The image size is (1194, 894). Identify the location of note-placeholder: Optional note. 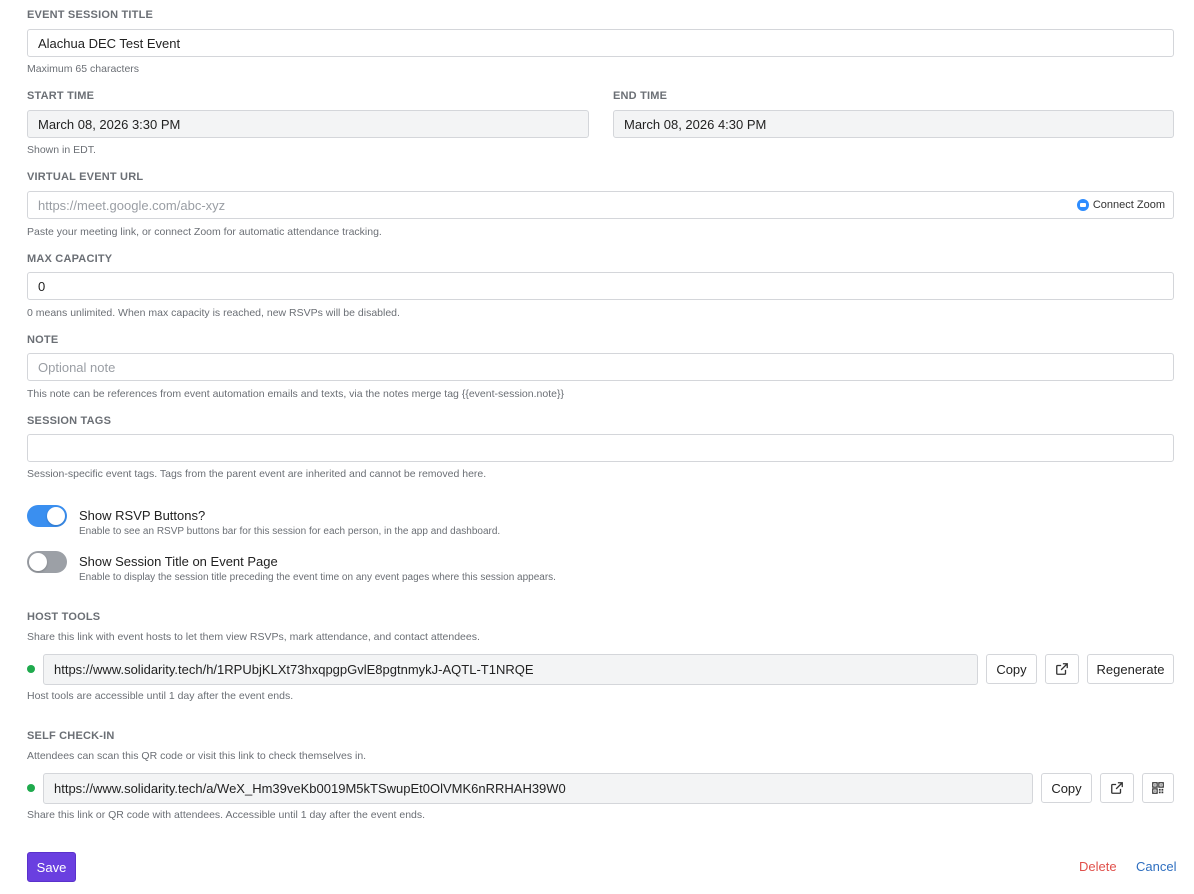
(77, 367).